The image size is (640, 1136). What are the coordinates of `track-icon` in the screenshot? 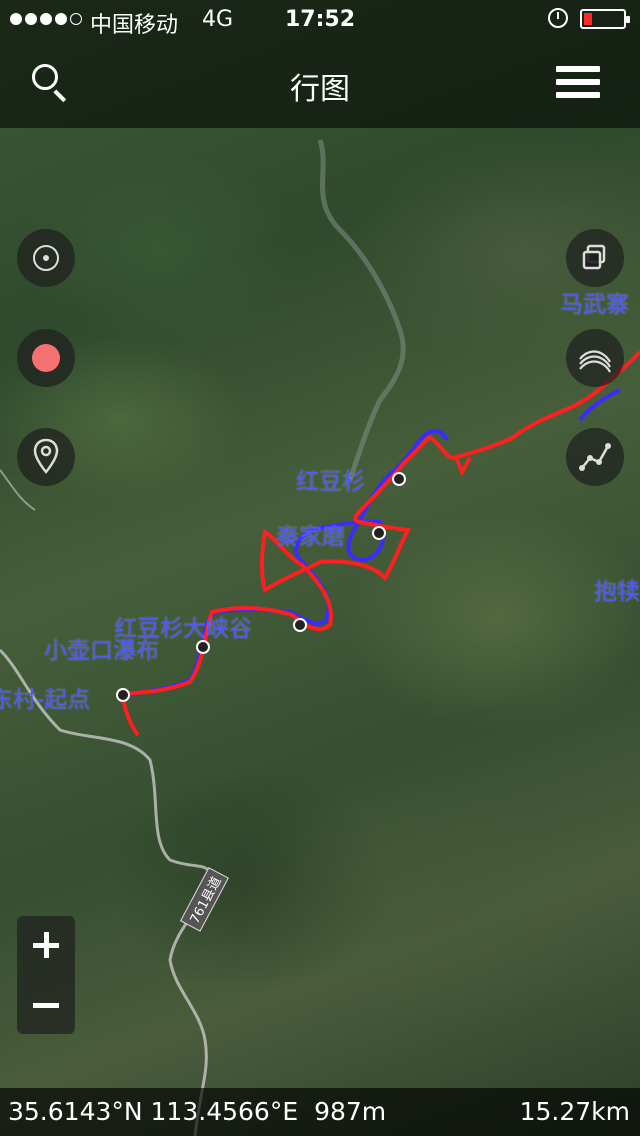 It's located at (595, 457).